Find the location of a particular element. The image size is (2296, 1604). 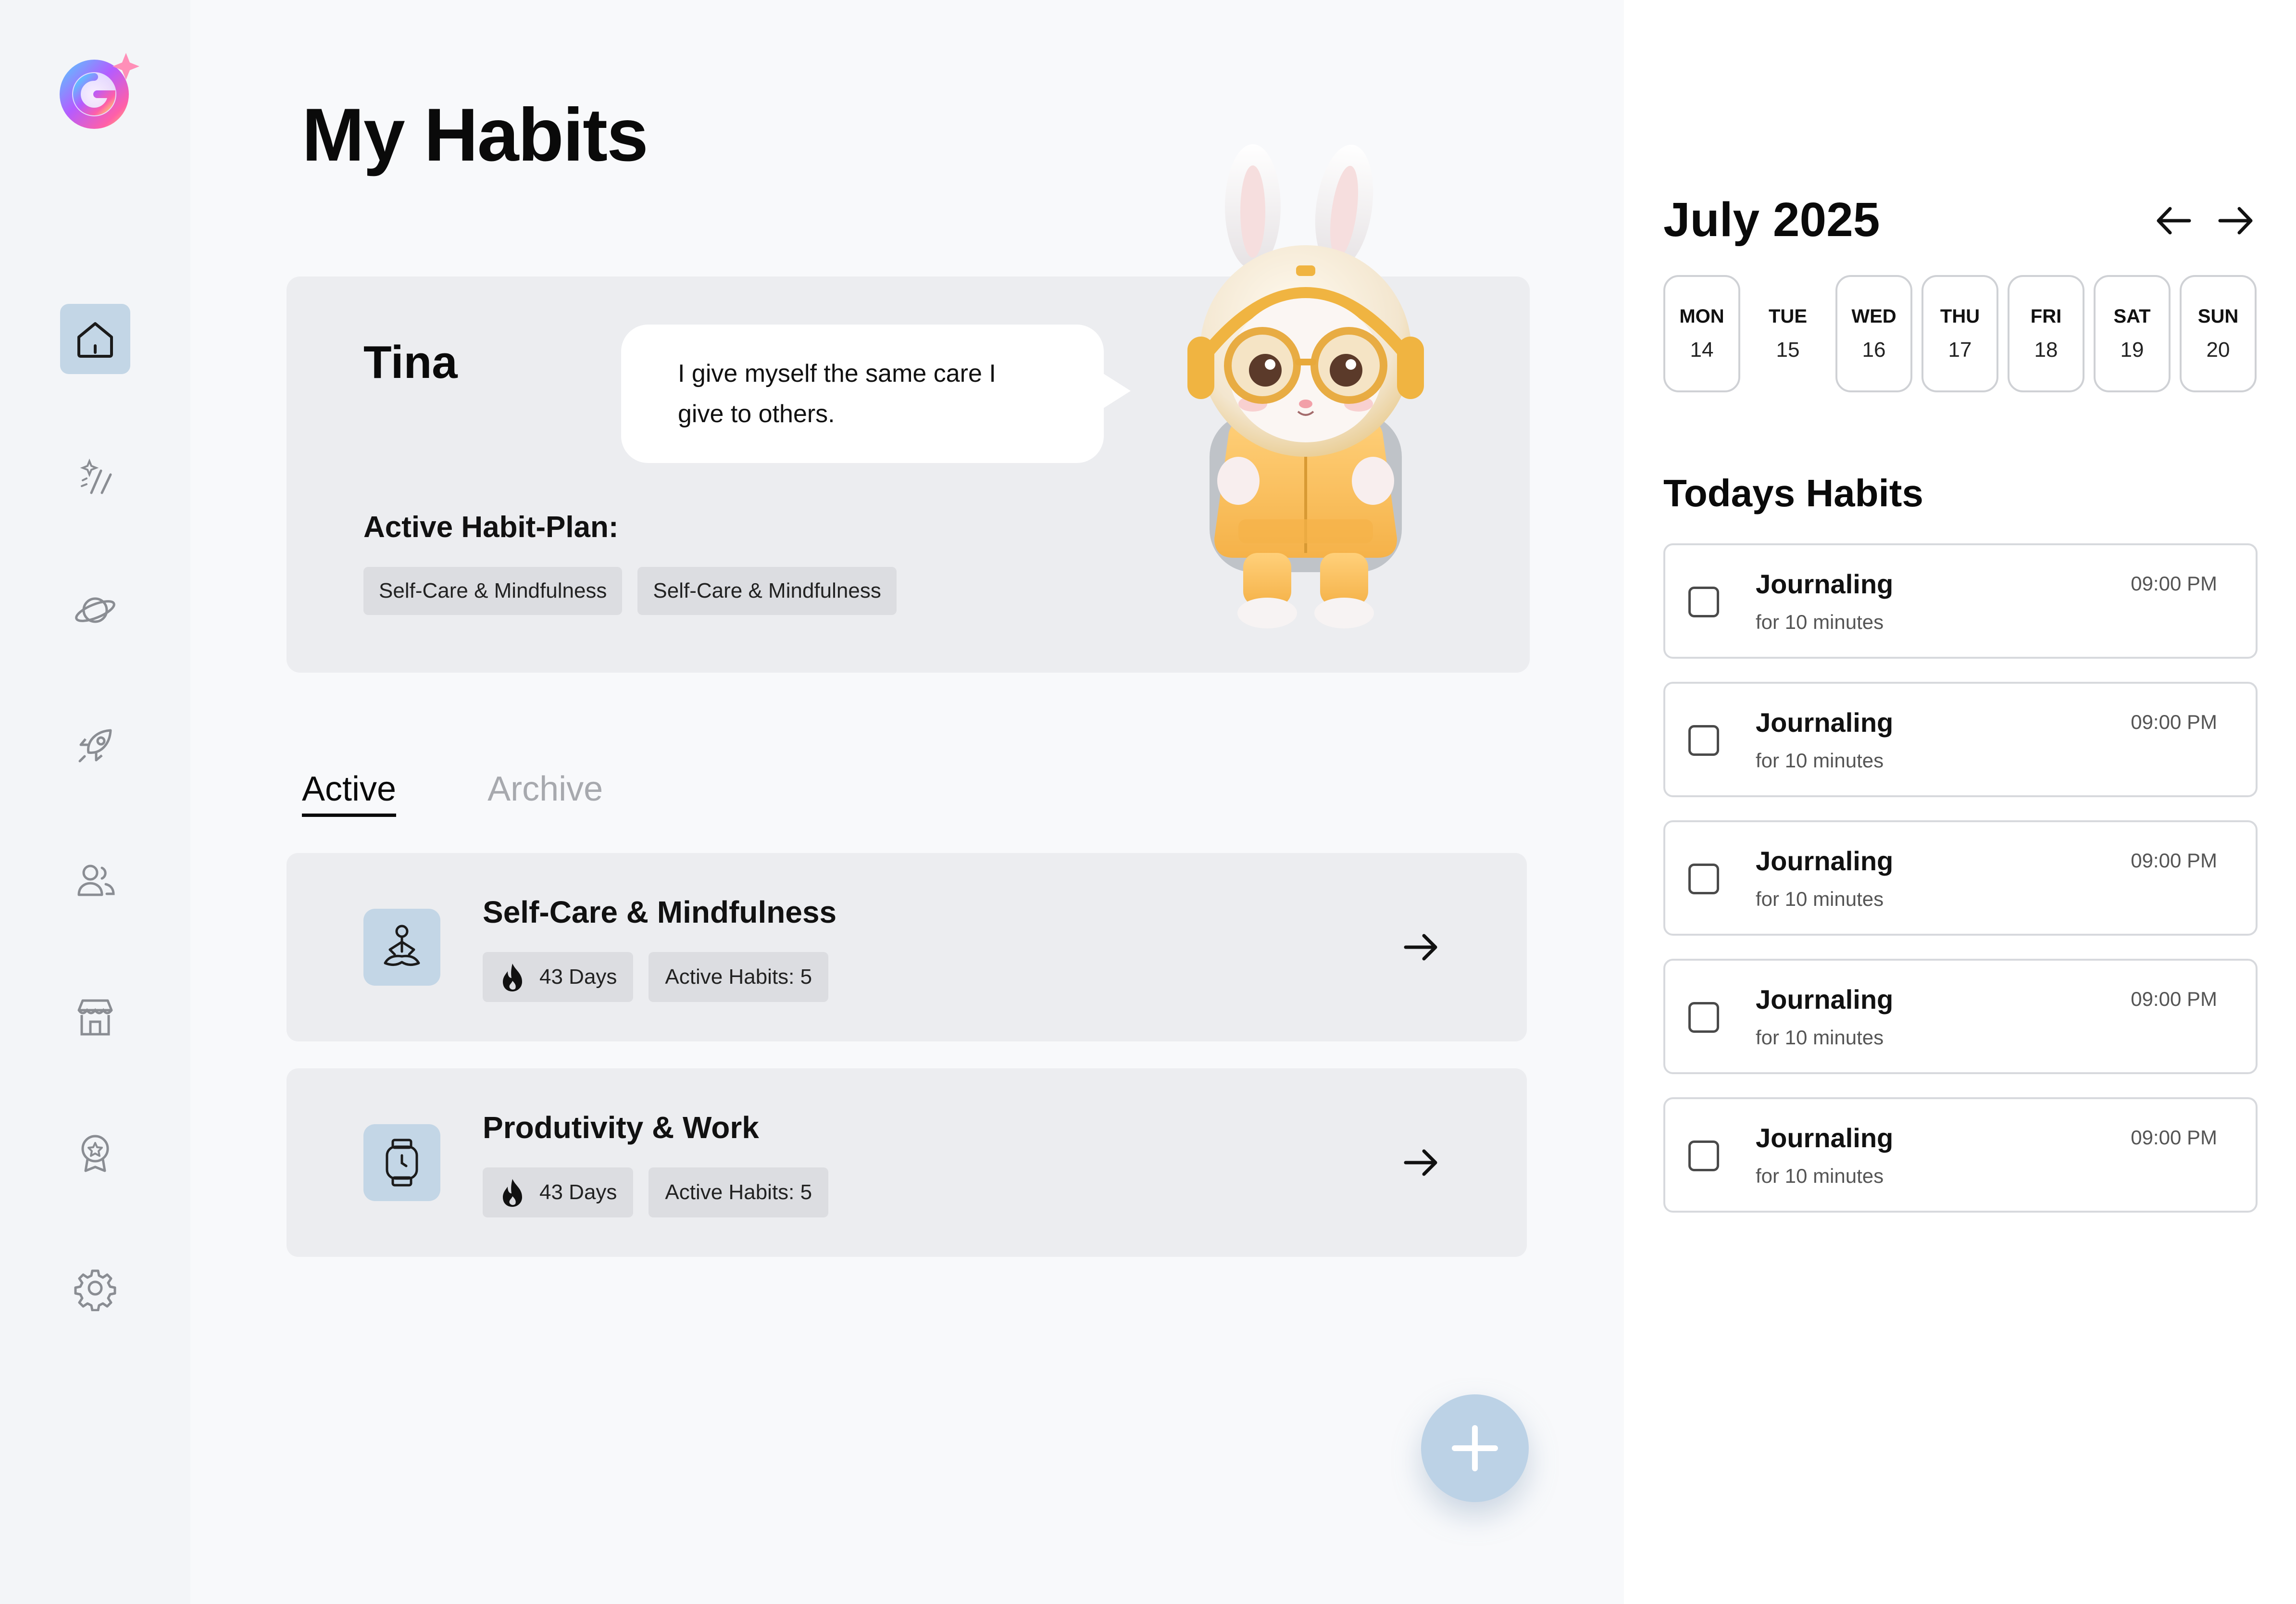

day-date: 18 is located at coordinates (2046, 350).